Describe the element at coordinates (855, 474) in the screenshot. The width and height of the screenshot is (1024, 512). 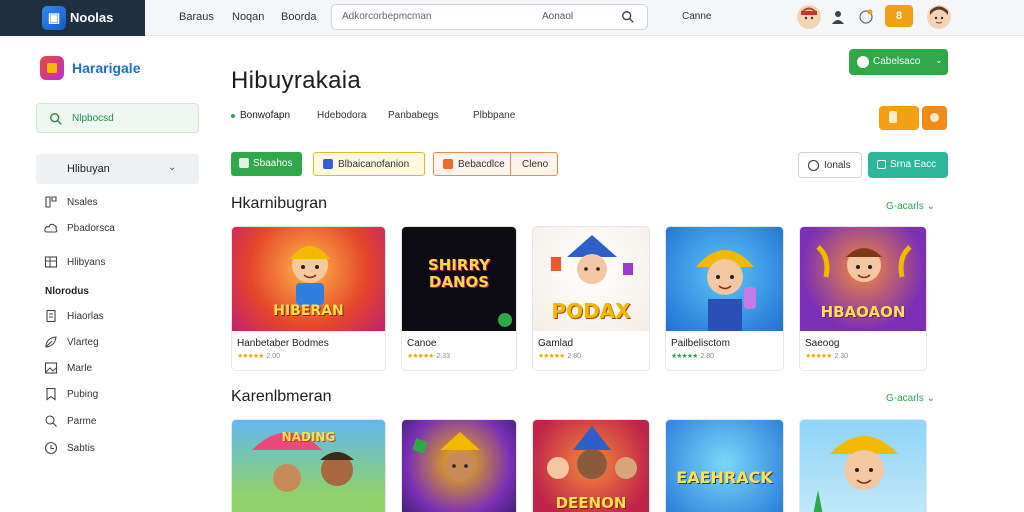
I see `character-icon` at that location.